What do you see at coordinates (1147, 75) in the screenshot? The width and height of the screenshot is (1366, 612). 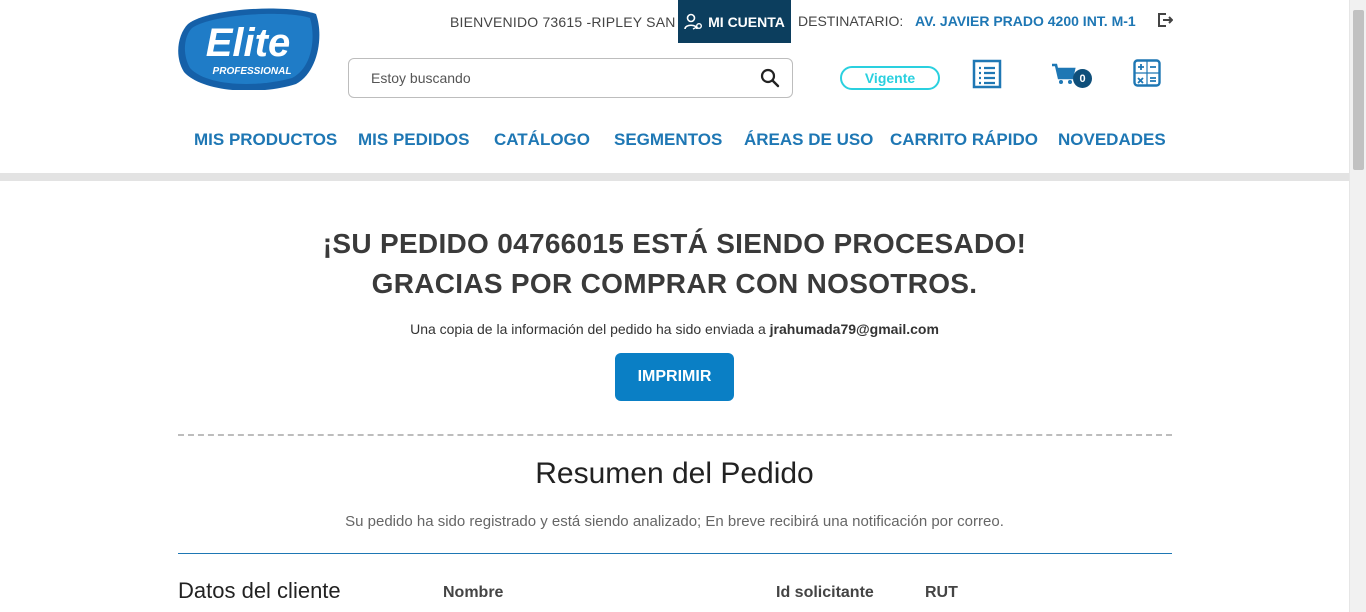 I see `calculator-icon` at bounding box center [1147, 75].